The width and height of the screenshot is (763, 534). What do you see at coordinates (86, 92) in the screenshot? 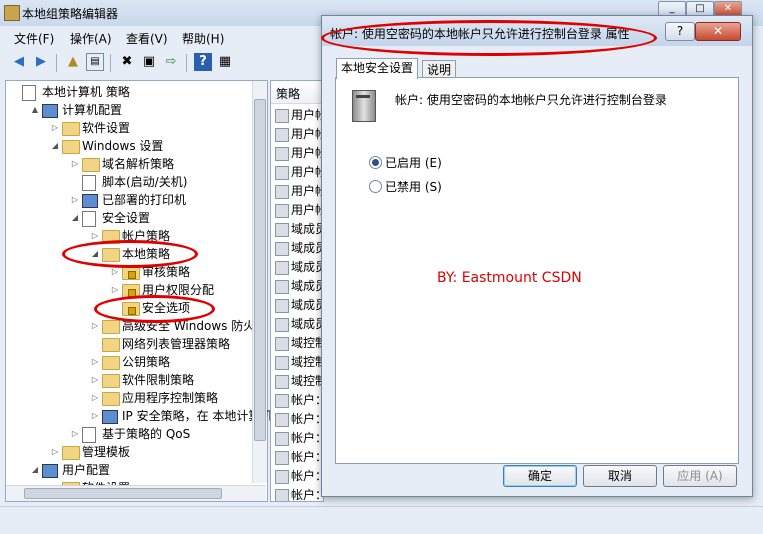
I see `tree-item-label: 本地计算机 策略` at bounding box center [86, 92].